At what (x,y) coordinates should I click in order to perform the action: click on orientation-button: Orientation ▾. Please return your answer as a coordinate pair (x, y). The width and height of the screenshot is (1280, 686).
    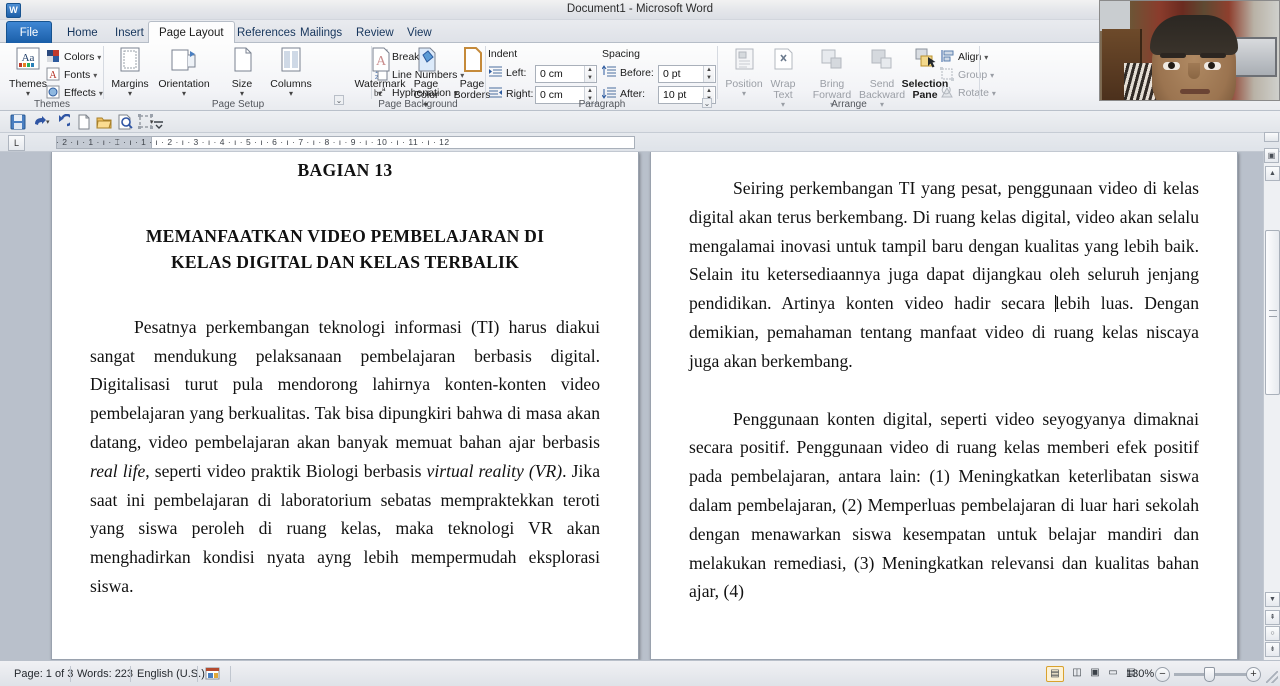
    Looking at the image, I should click on (184, 72).